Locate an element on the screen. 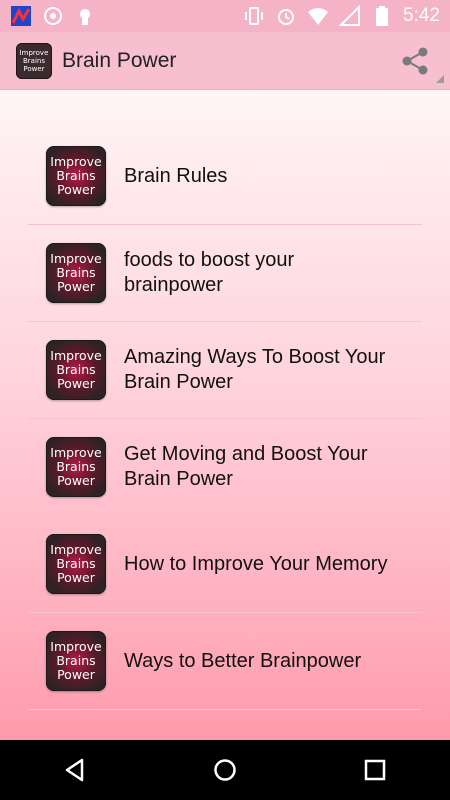 This screenshot has height=800, width=450. share-icon is located at coordinates (415, 61).